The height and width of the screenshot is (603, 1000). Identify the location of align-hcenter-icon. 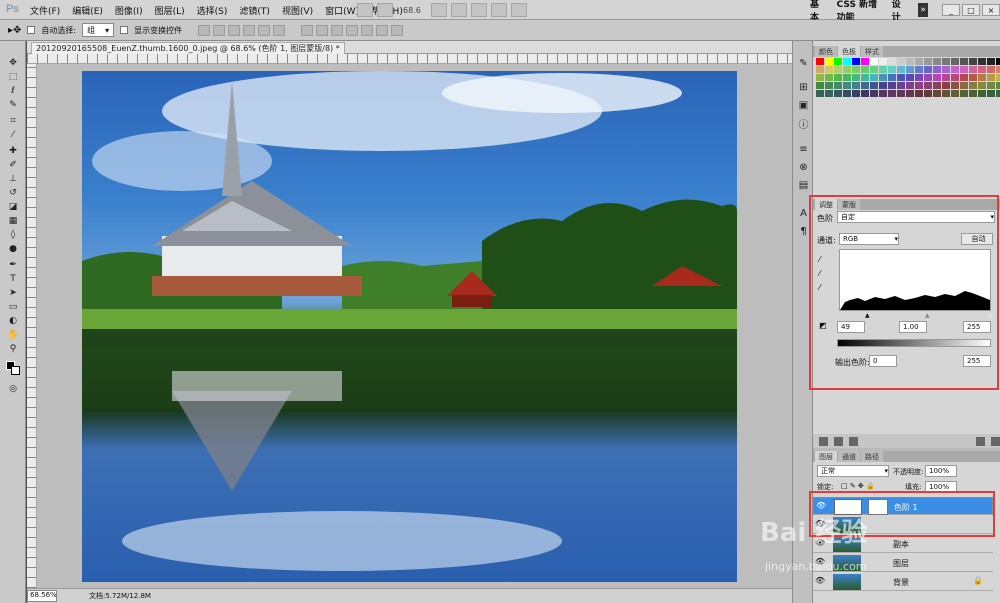
(264, 30).